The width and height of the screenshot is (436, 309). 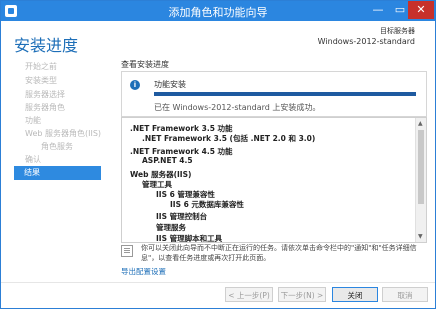 I want to click on footer-divider, so click(x=218, y=282).